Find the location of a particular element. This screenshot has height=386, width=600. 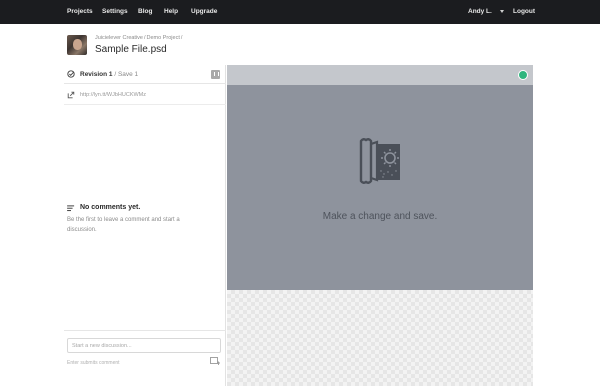

user-menu: Andy L. is located at coordinates (480, 12).